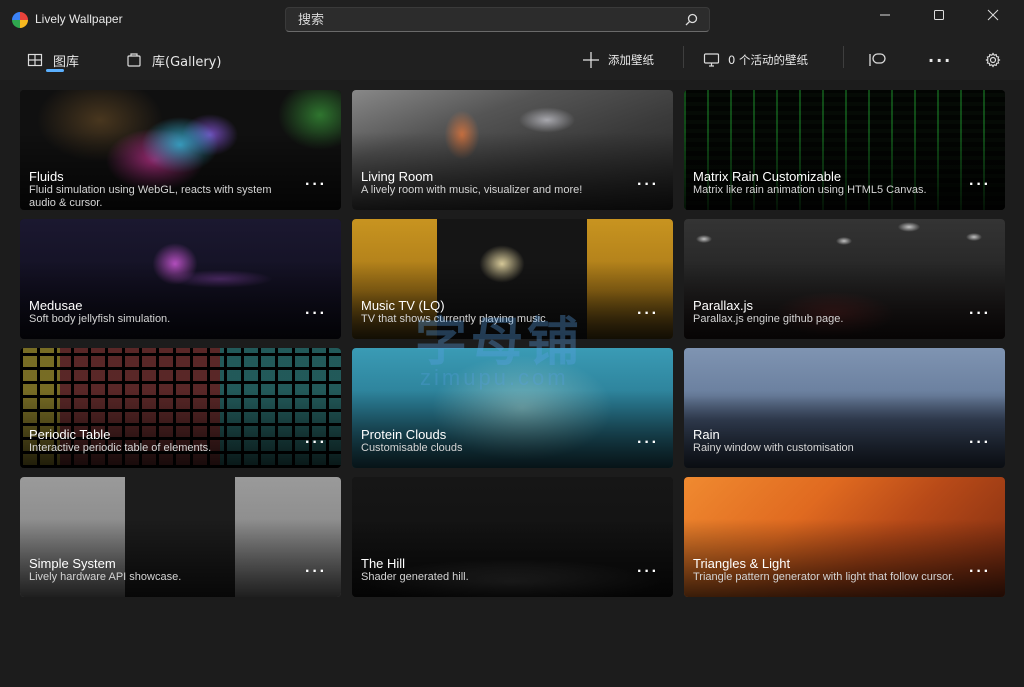  Describe the element at coordinates (773, 448) in the screenshot. I see `card-description: Rainy window with customisation` at that location.